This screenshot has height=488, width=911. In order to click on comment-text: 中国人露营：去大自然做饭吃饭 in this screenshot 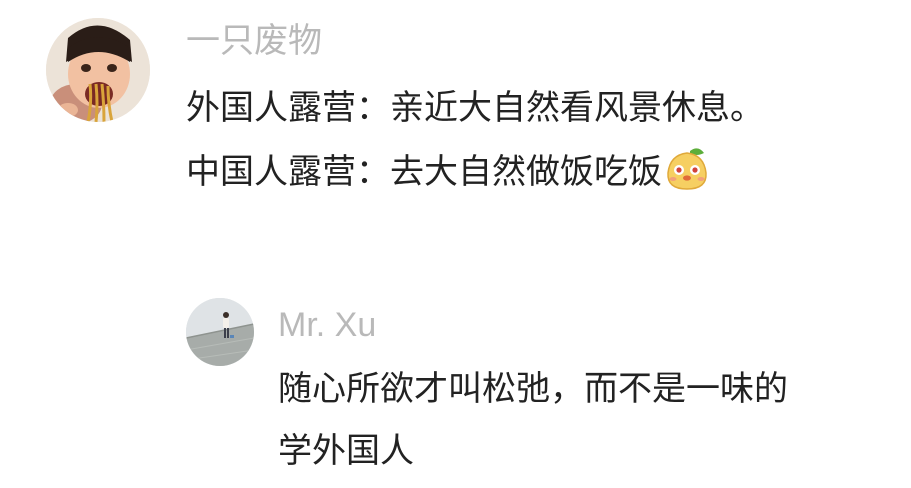, I will do `click(424, 172)`.